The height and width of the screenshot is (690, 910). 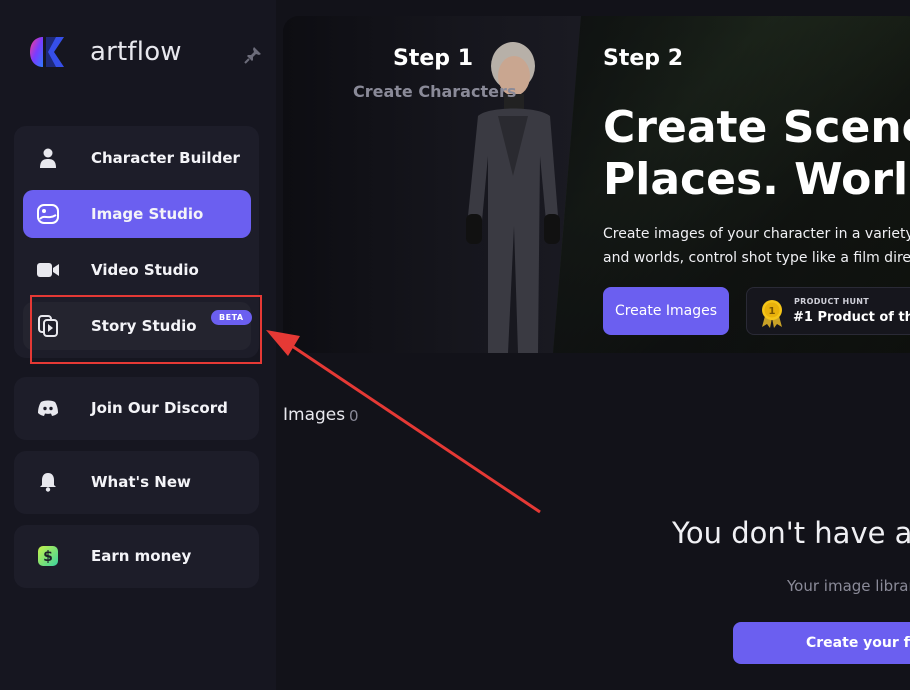 I want to click on artflow-logo-icon, so click(x=47, y=52).